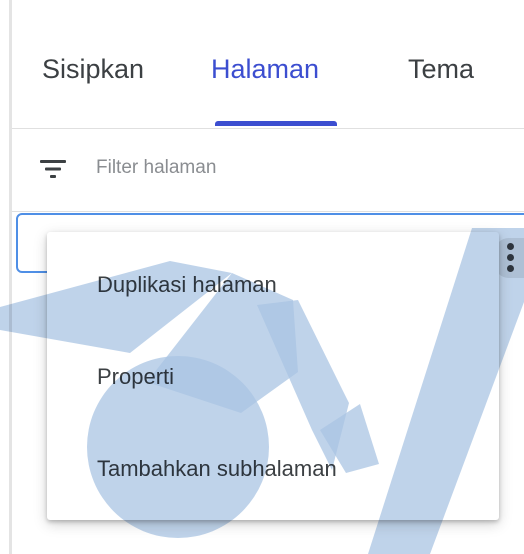 This screenshot has height=554, width=524. I want to click on tab-sisipkan: Sisipkan, so click(93, 69).